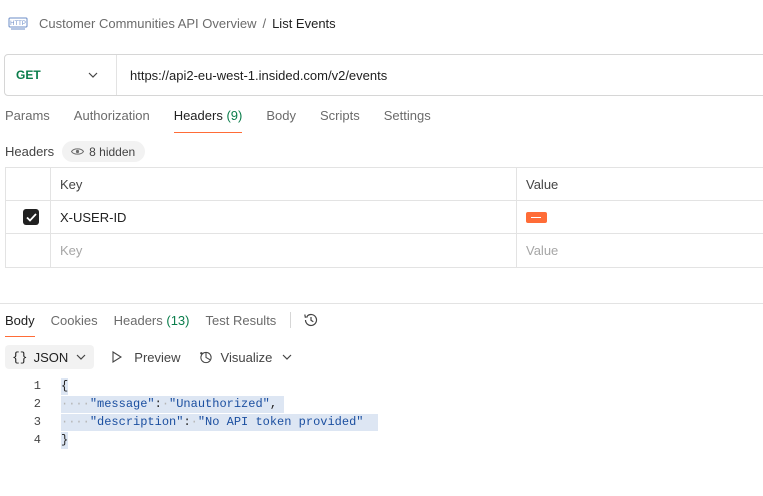 This screenshot has width=763, height=496. I want to click on close-brace: }, so click(65, 440).